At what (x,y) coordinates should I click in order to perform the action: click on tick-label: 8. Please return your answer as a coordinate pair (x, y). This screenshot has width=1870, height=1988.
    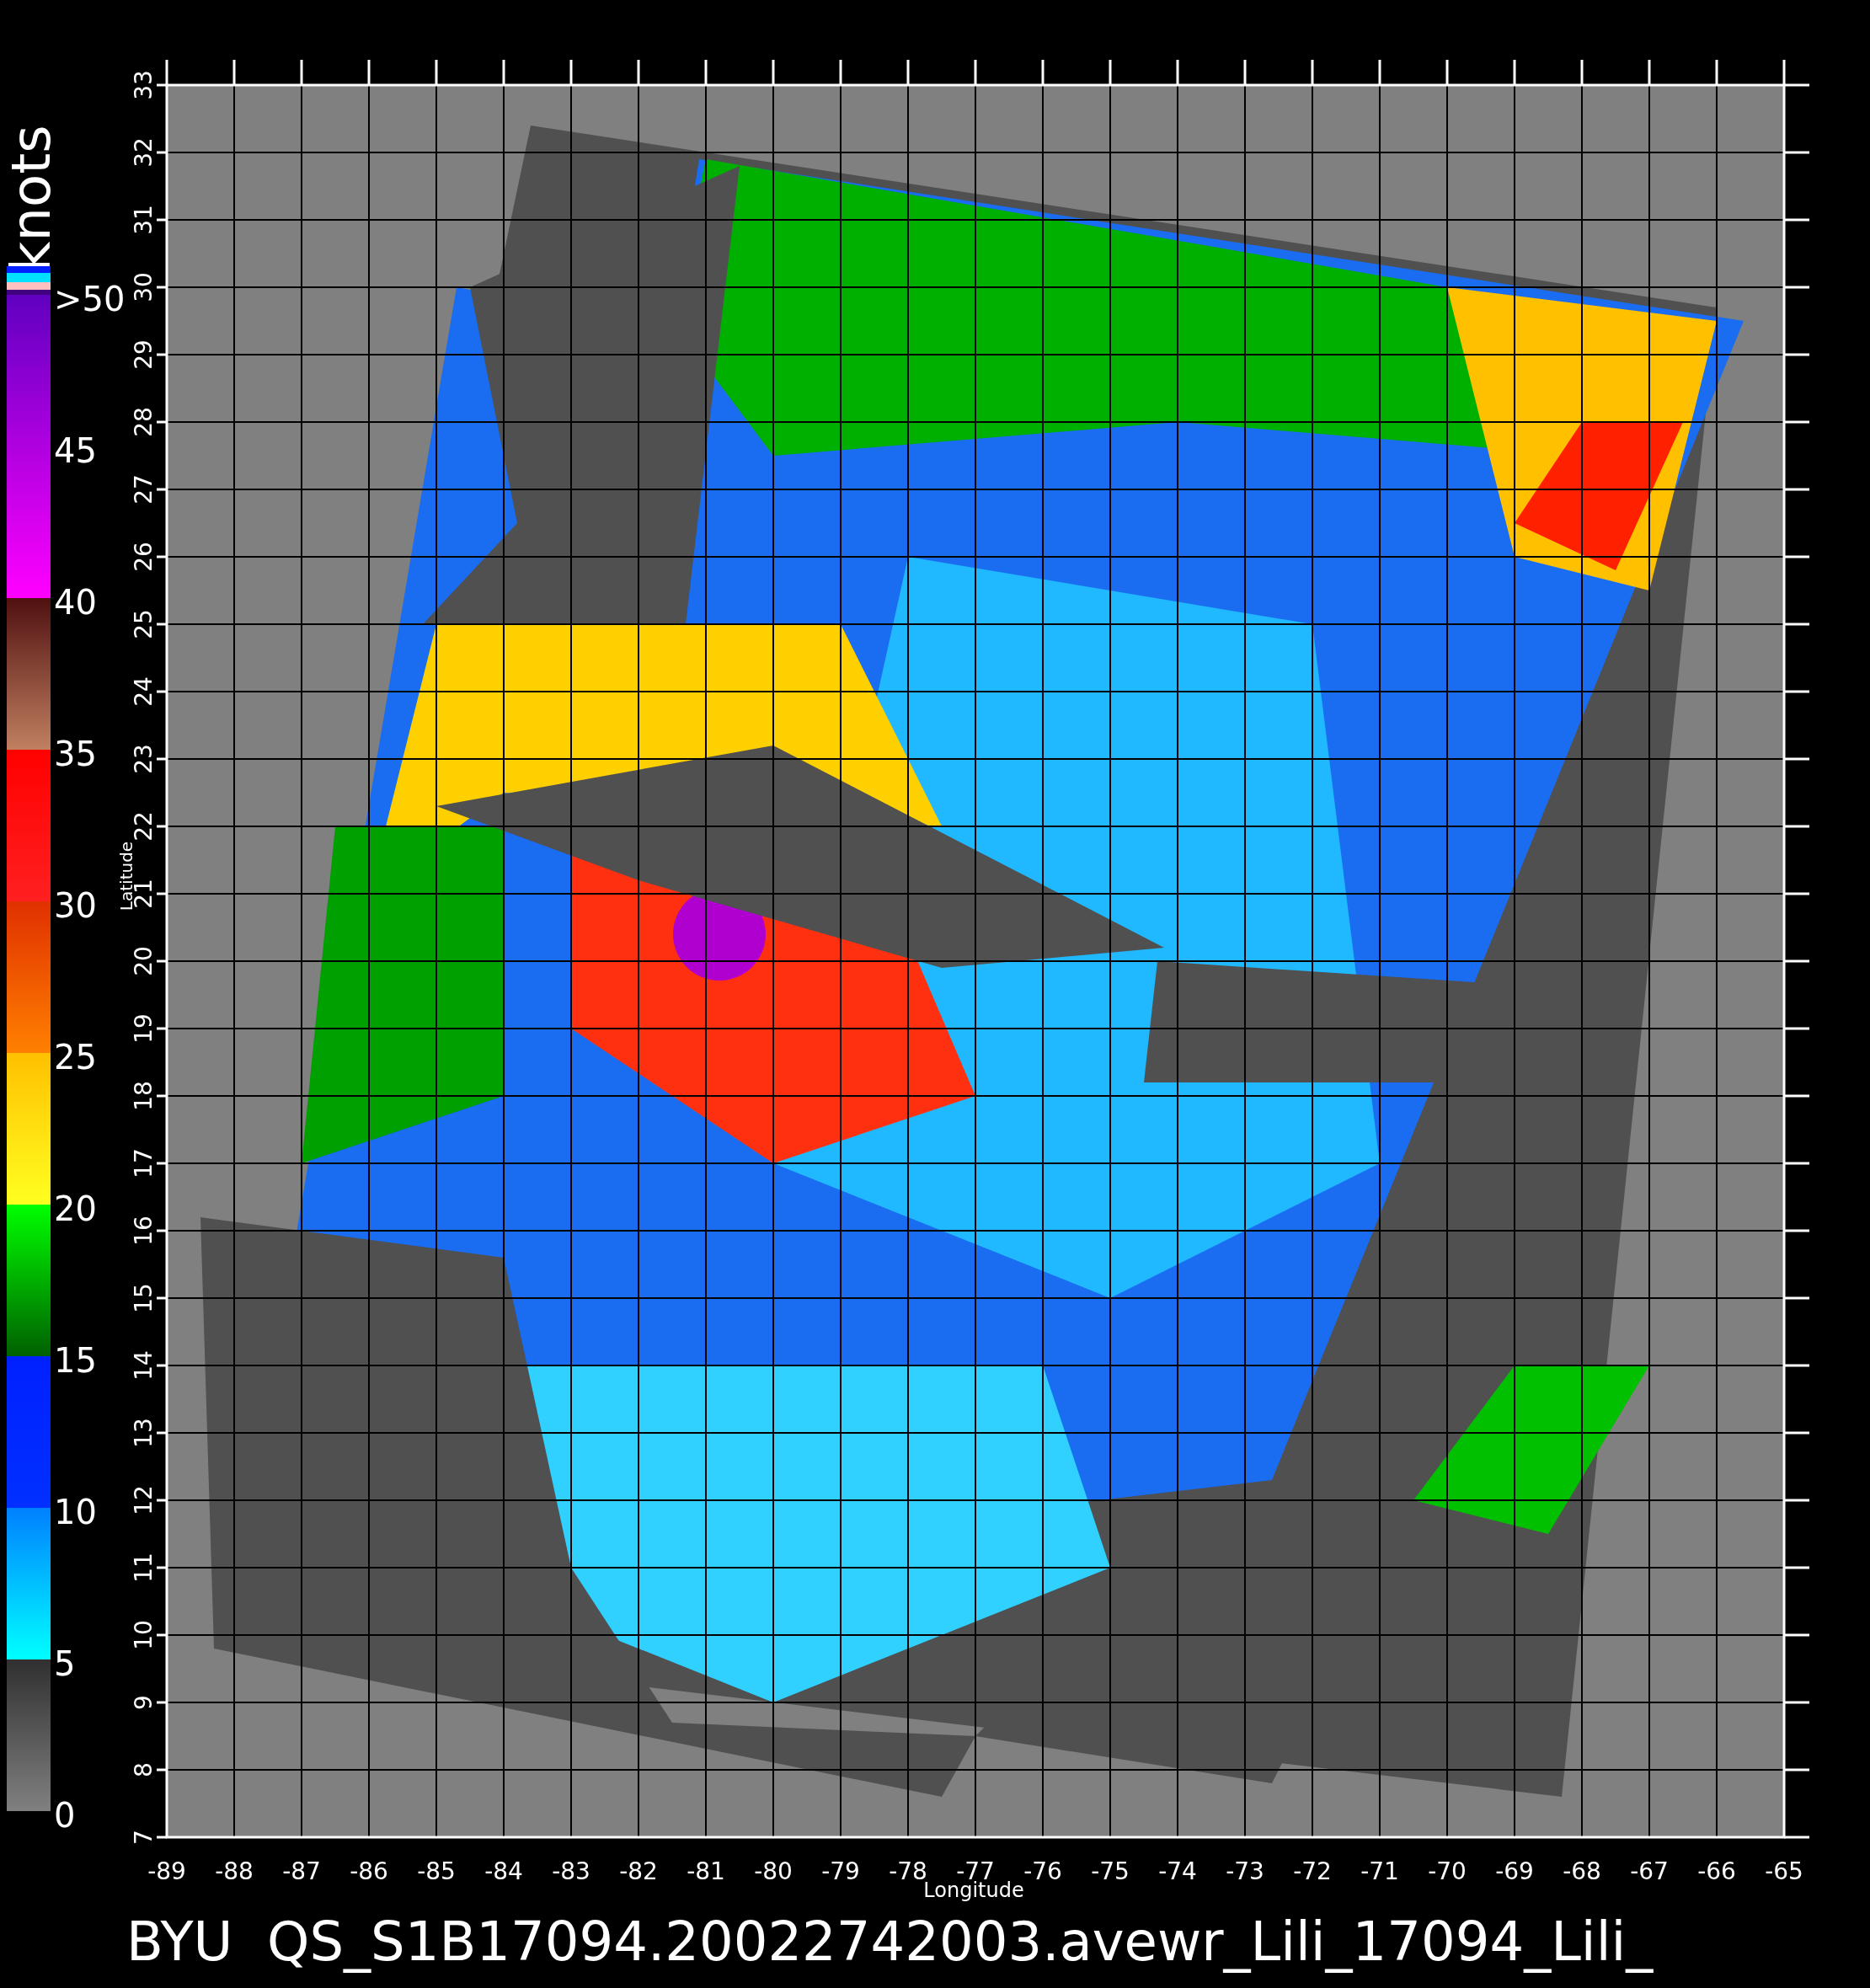
    Looking at the image, I should click on (143, 1769).